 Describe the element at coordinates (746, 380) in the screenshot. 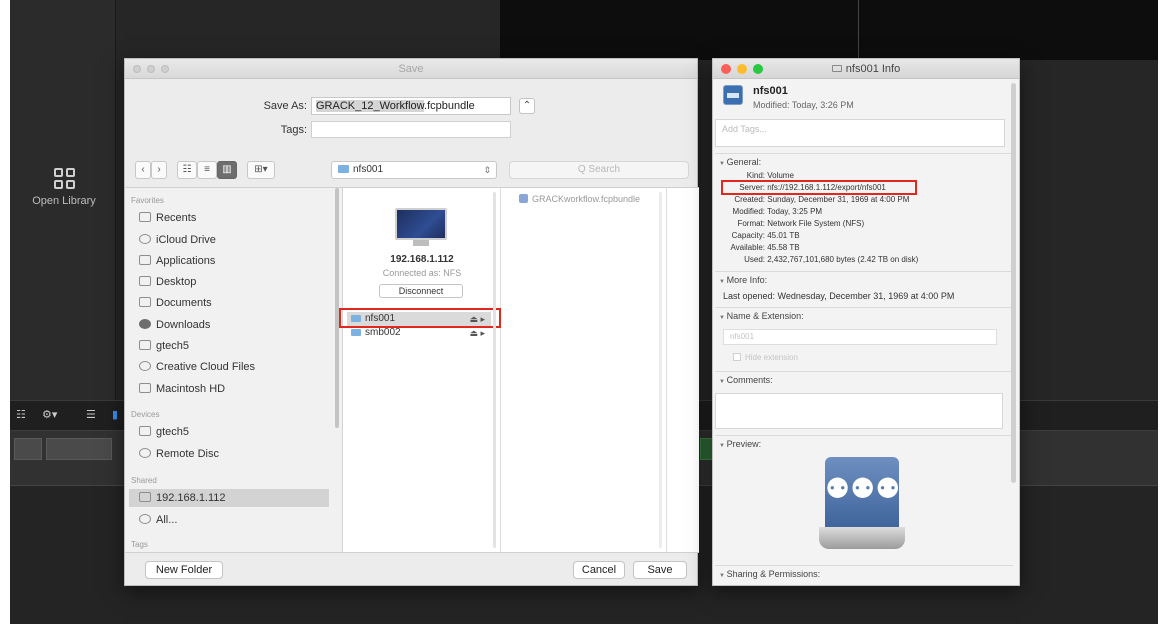

I see `section-comments: Comments:` at that location.